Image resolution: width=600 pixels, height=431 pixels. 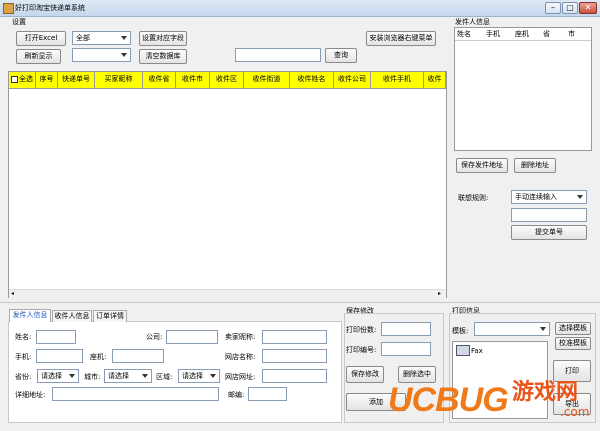 I want to click on district-select: 请选择, so click(x=199, y=376).